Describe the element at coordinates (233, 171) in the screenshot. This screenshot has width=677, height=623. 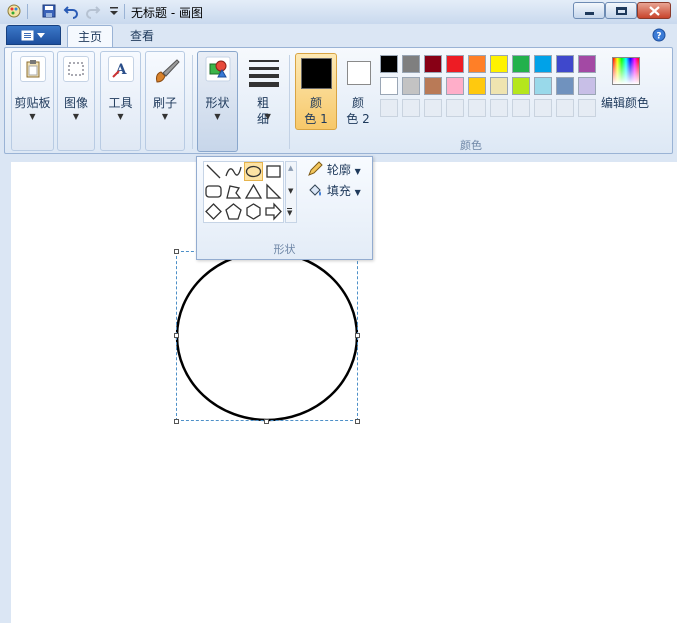
I see `shape-curve-icon` at that location.